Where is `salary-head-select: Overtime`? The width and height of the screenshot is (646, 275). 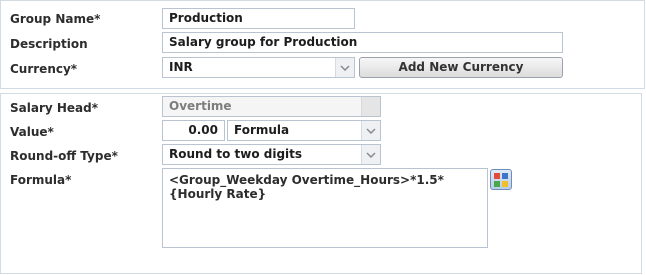
salary-head-select: Overtime is located at coordinates (271, 106).